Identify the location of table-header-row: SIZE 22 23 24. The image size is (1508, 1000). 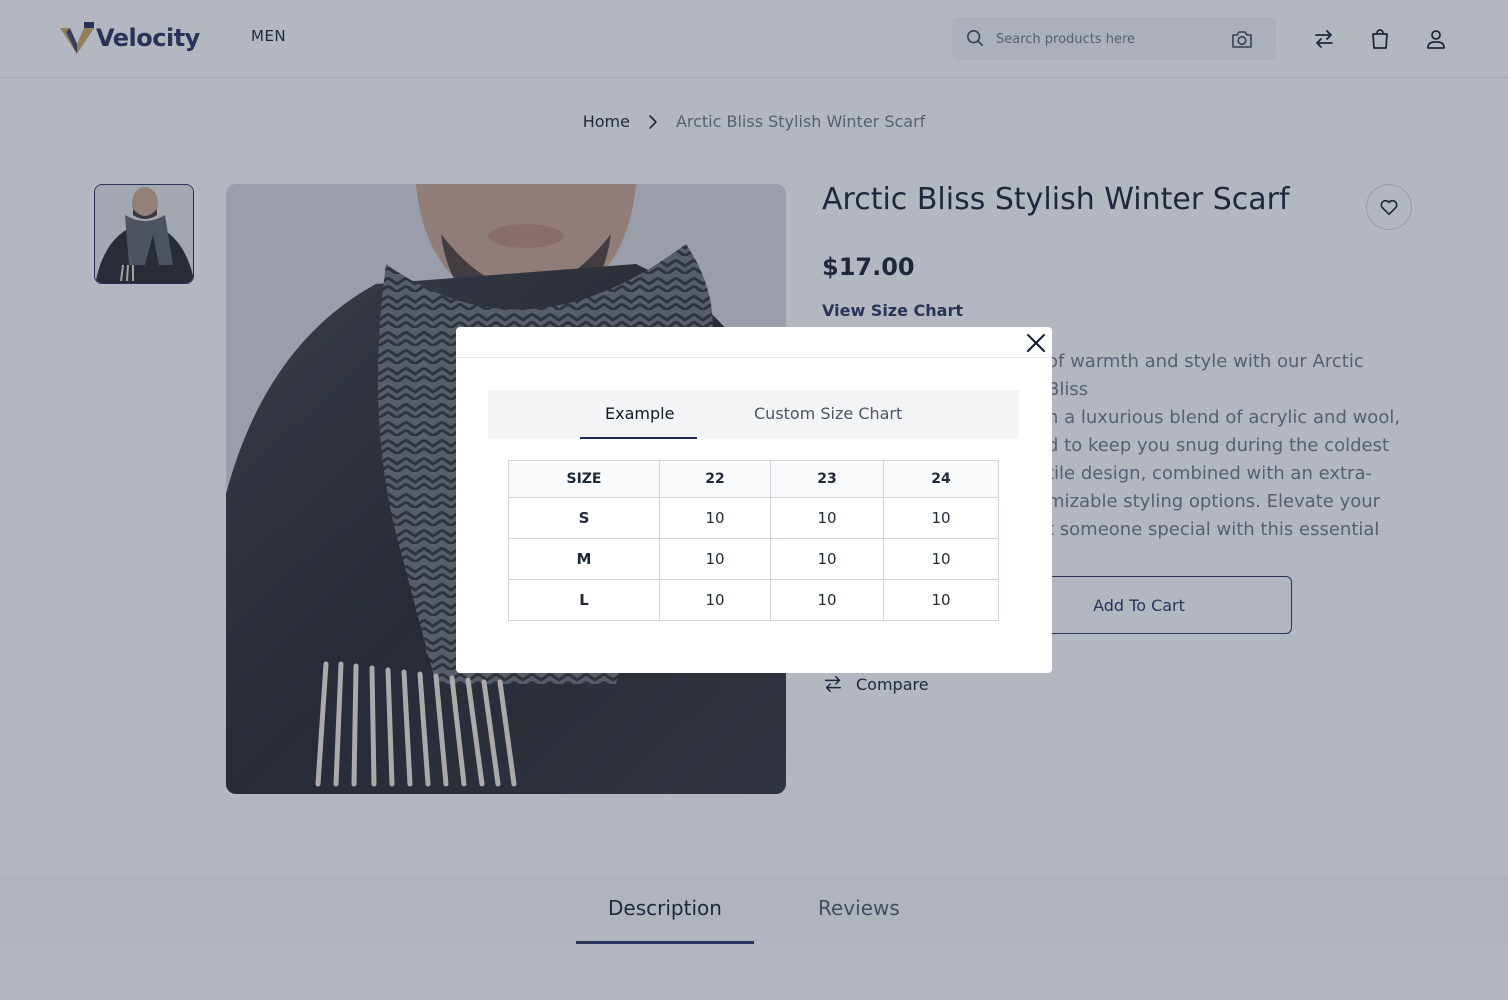
(753, 479).